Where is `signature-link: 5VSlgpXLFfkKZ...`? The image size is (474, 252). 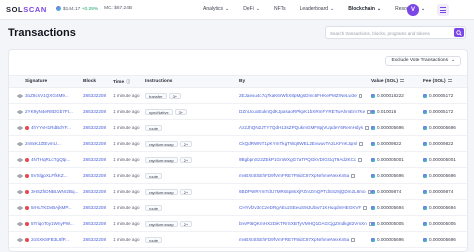 signature-link: 5VSlgpXLFfkKZ... is located at coordinates (49, 175).